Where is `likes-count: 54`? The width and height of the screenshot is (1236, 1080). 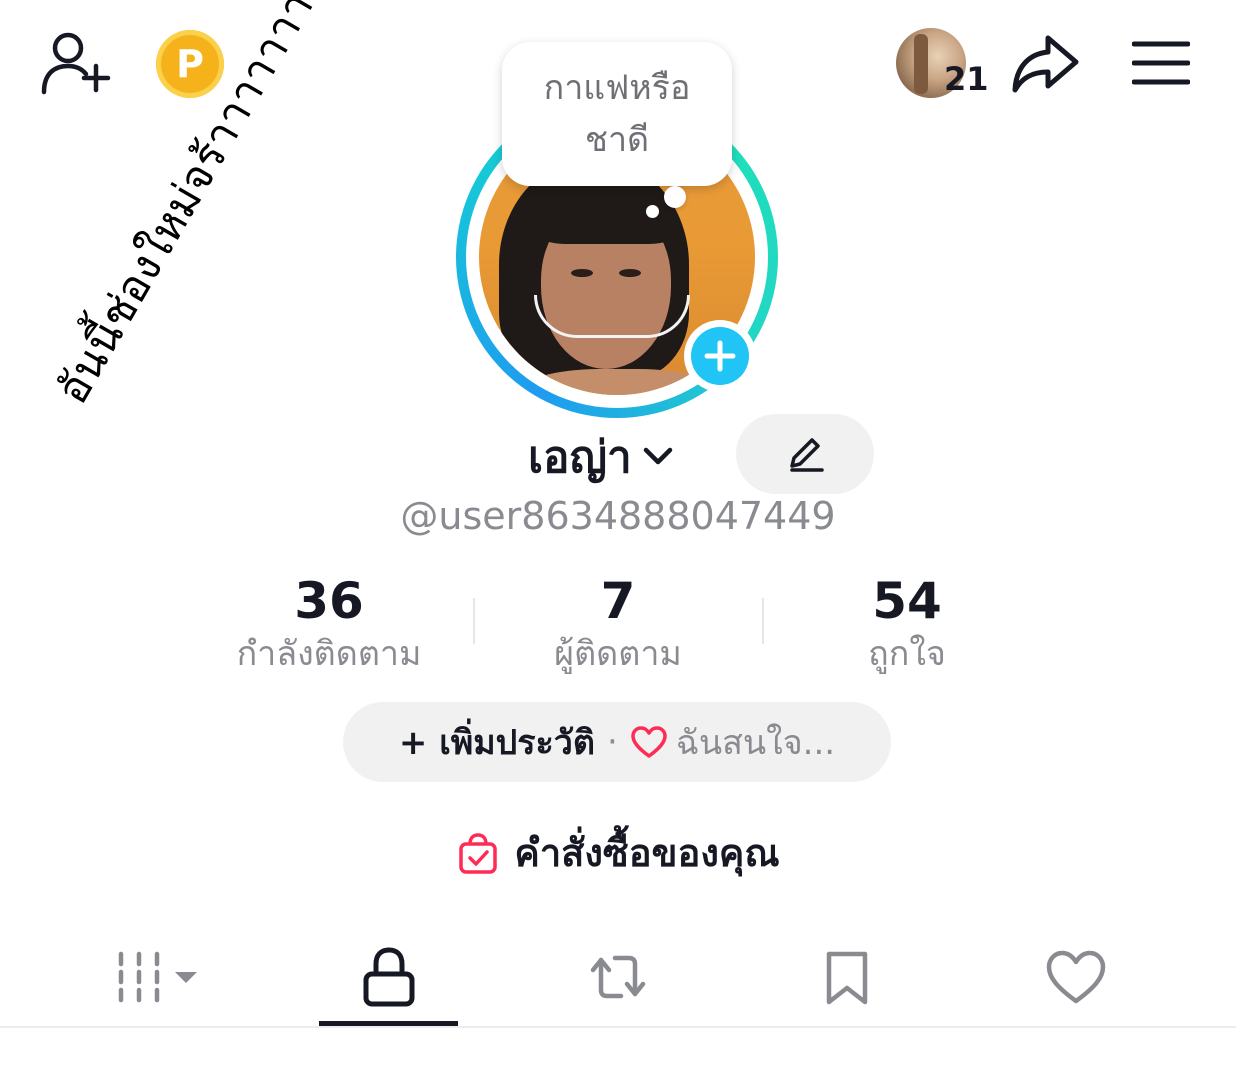
likes-count: 54 is located at coordinates (907, 601).